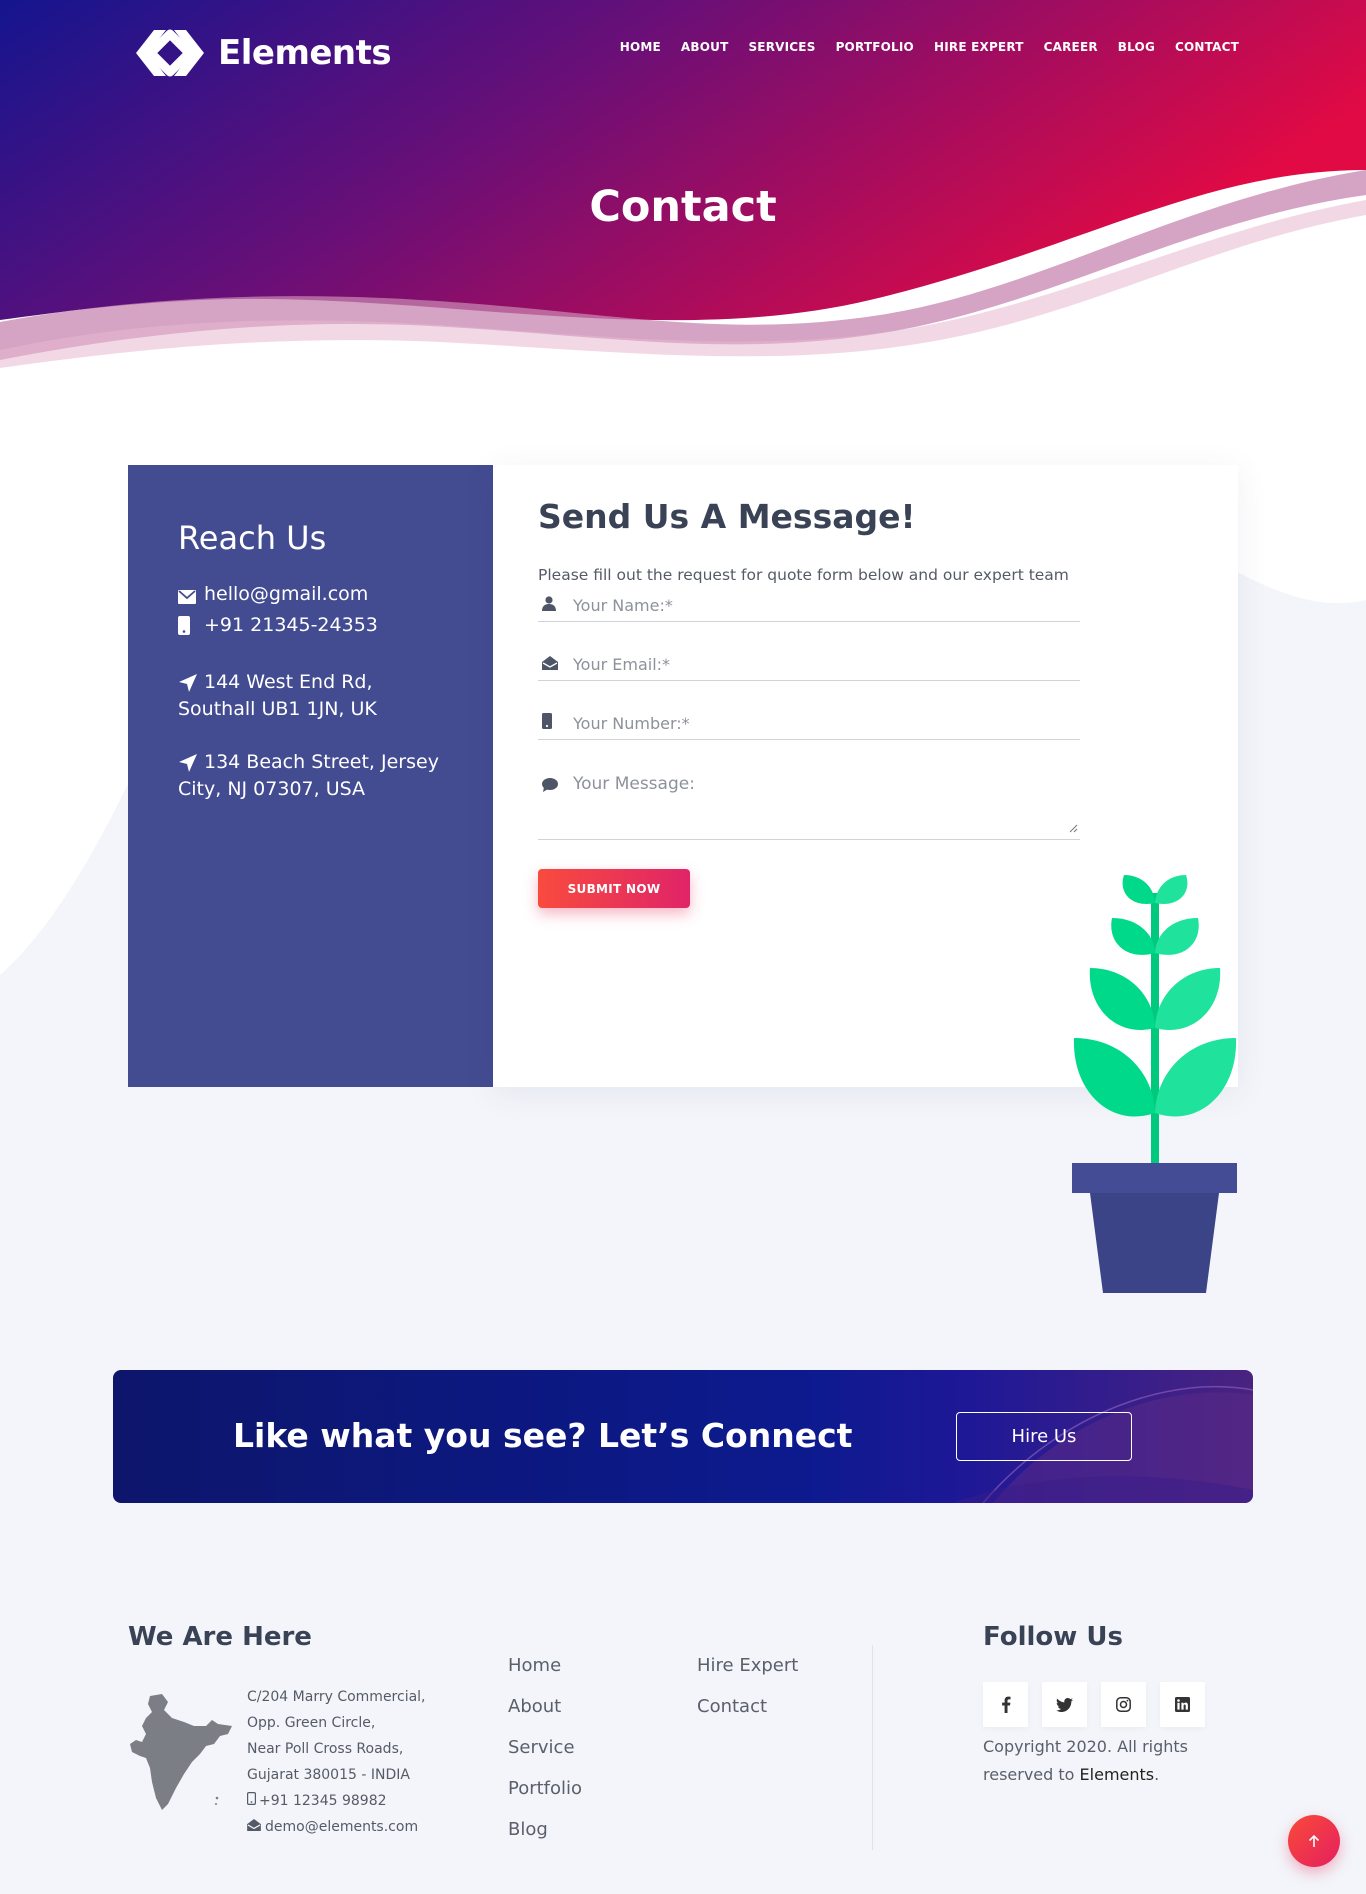 The image size is (1366, 1894). What do you see at coordinates (747, 1706) in the screenshot?
I see `footer-link-contact: Contact` at bounding box center [747, 1706].